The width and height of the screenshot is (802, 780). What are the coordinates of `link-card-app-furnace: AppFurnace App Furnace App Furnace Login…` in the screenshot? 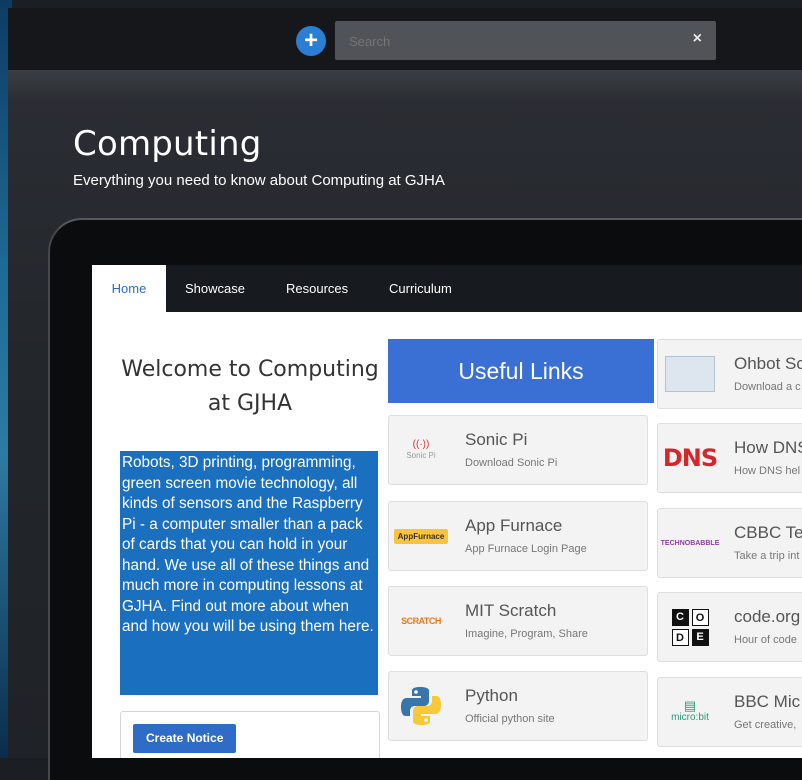 It's located at (518, 536).